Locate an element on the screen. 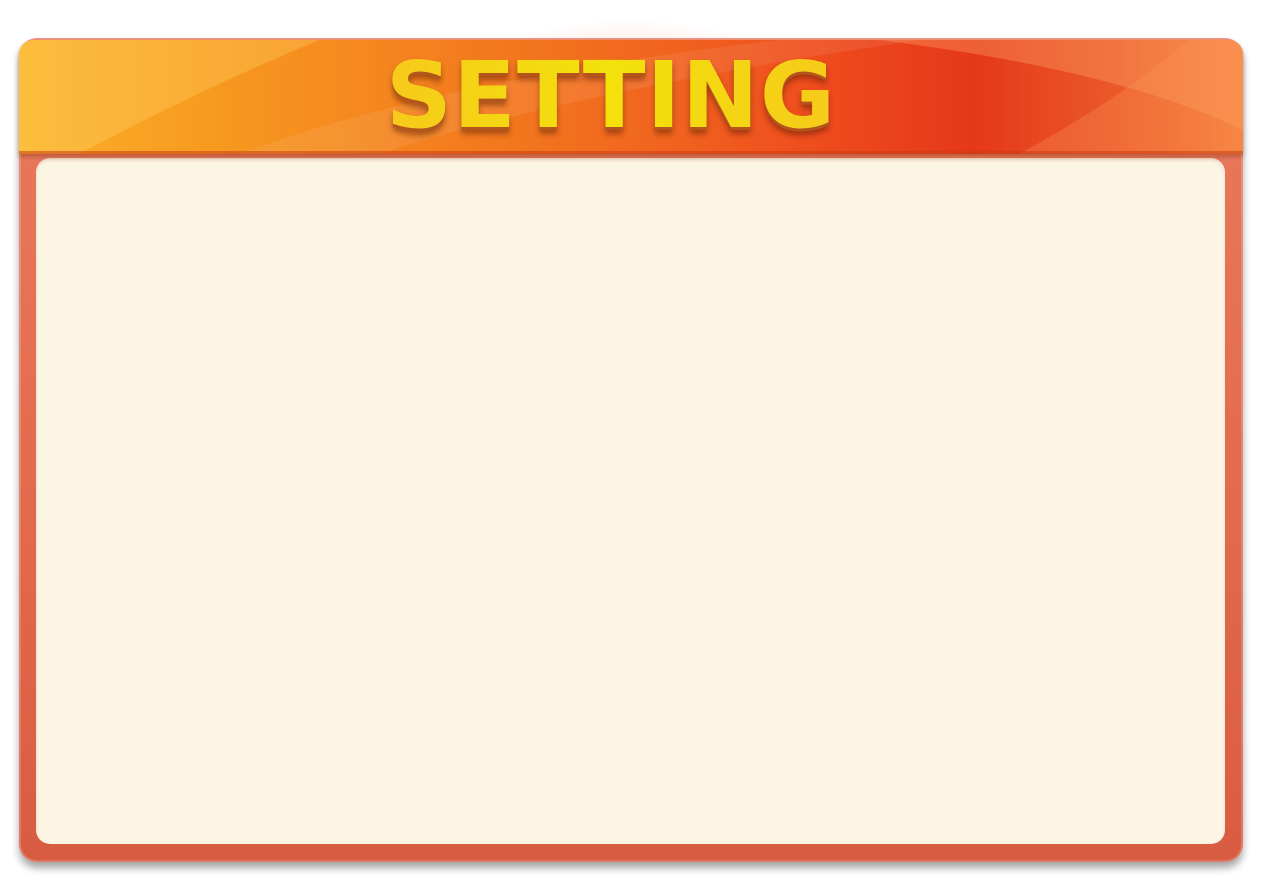  page-title: SETTING is located at coordinates (611, 96).